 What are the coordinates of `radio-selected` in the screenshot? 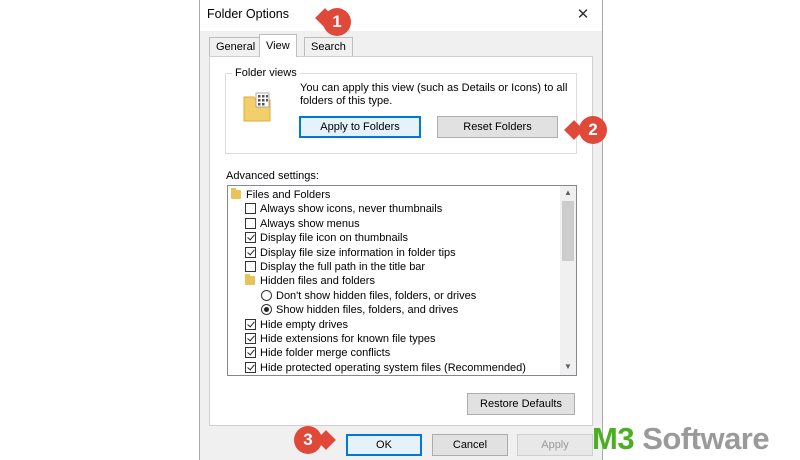 It's located at (266, 310).